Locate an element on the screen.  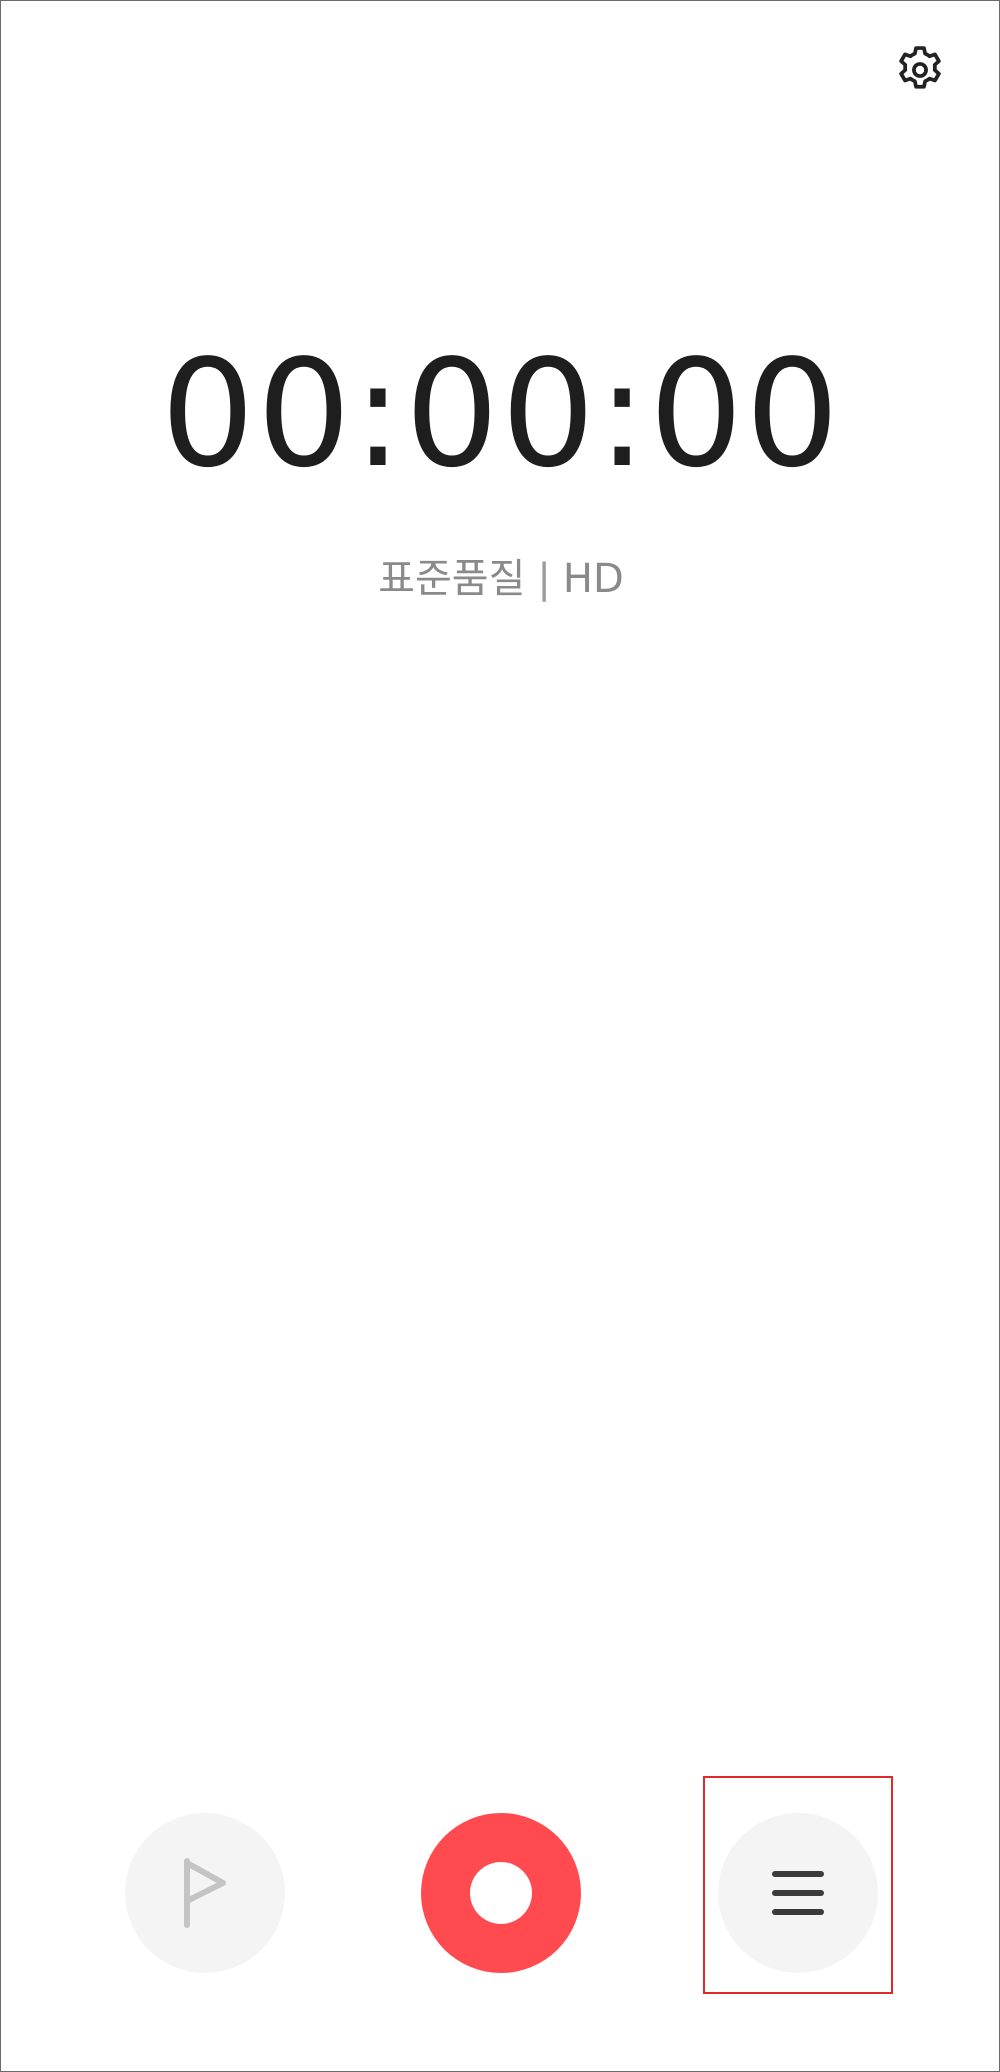
record-button is located at coordinates (501, 1893).